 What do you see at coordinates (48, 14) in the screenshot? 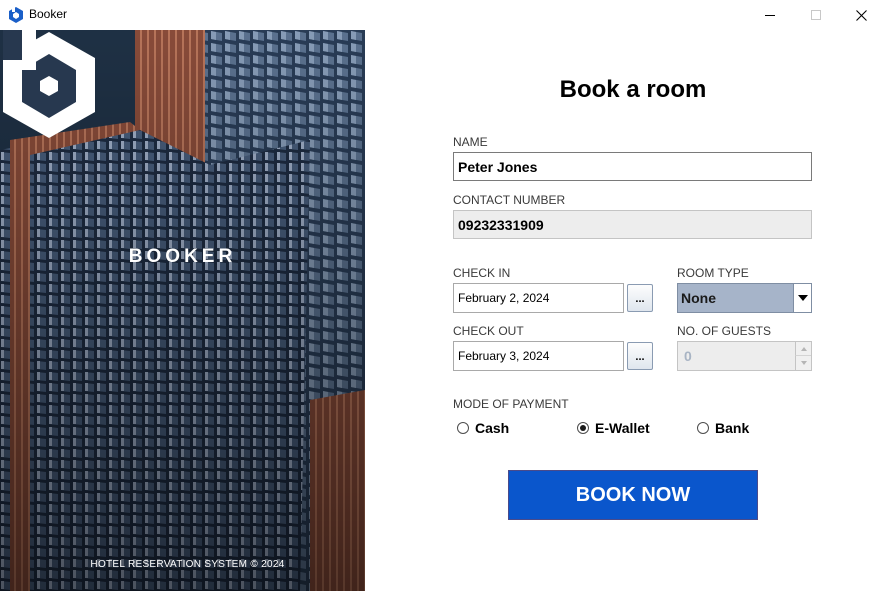
I see `window-title: Booker` at bounding box center [48, 14].